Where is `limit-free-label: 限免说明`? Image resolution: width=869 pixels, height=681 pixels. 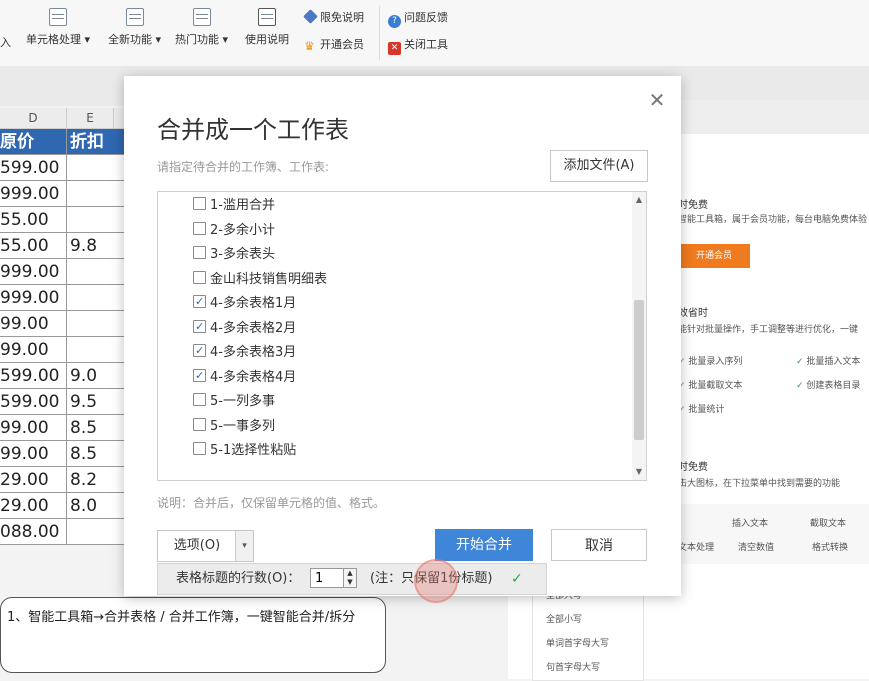 limit-free-label: 限免说明 is located at coordinates (342, 17).